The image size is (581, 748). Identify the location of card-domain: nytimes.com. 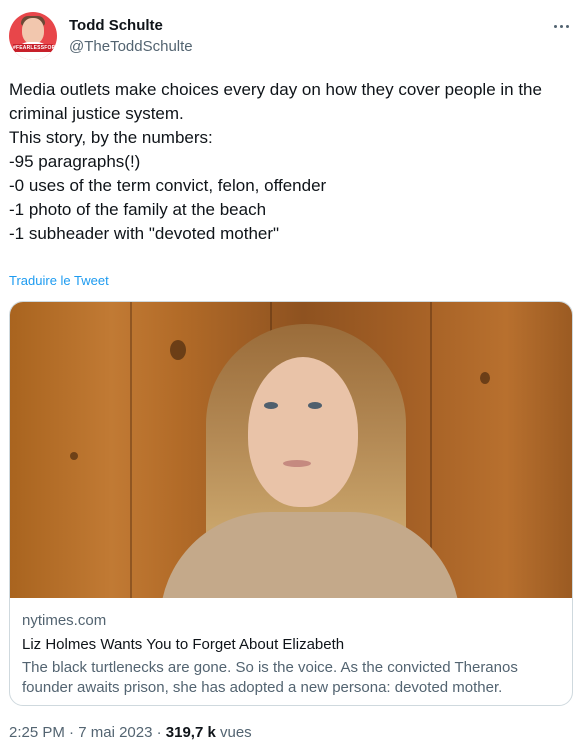
(64, 620).